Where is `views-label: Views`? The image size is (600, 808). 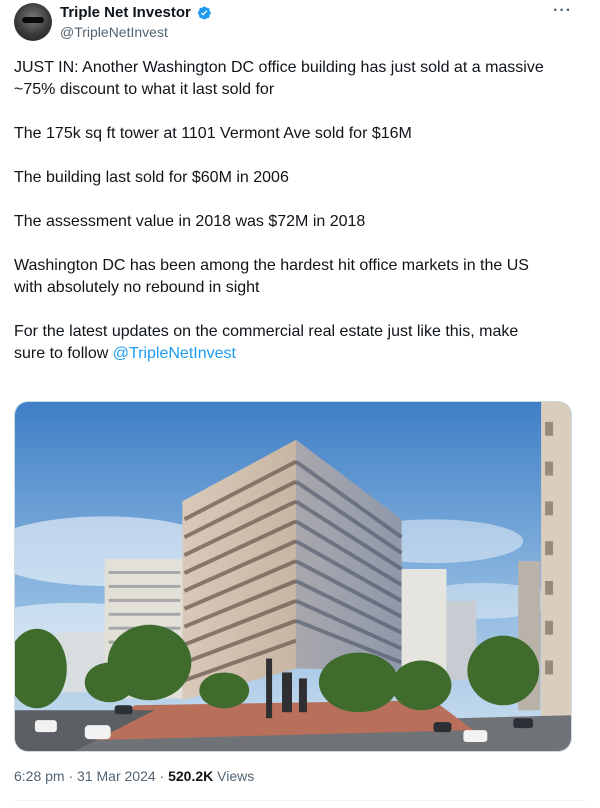 views-label: Views is located at coordinates (234, 776).